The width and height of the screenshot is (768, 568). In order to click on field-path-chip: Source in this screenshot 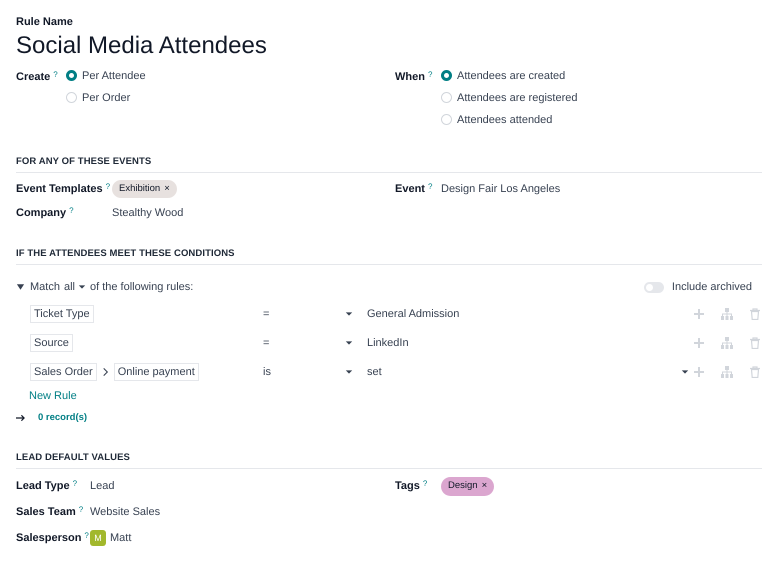, I will do `click(51, 343)`.